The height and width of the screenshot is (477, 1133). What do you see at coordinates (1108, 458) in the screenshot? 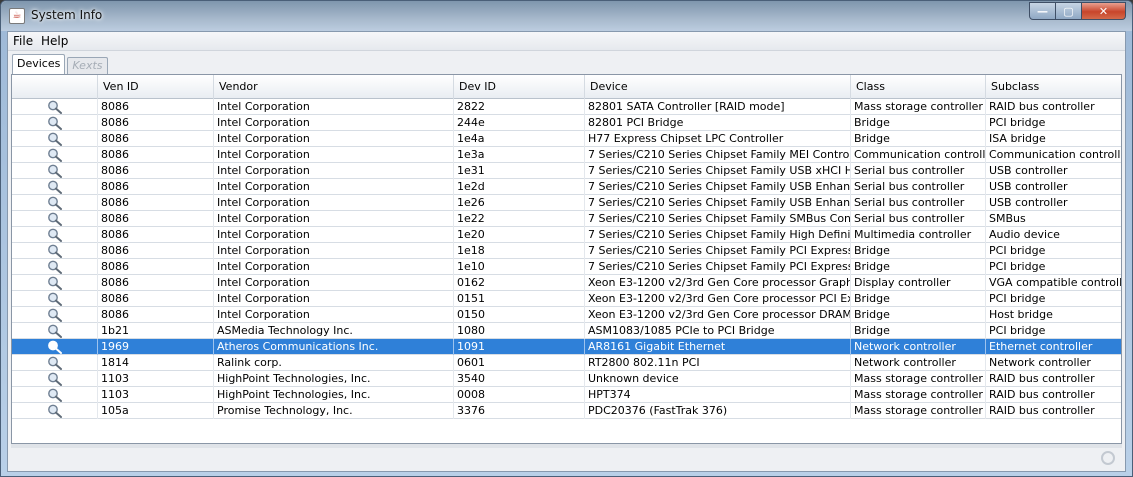
I see `busy-indicator-icon` at bounding box center [1108, 458].